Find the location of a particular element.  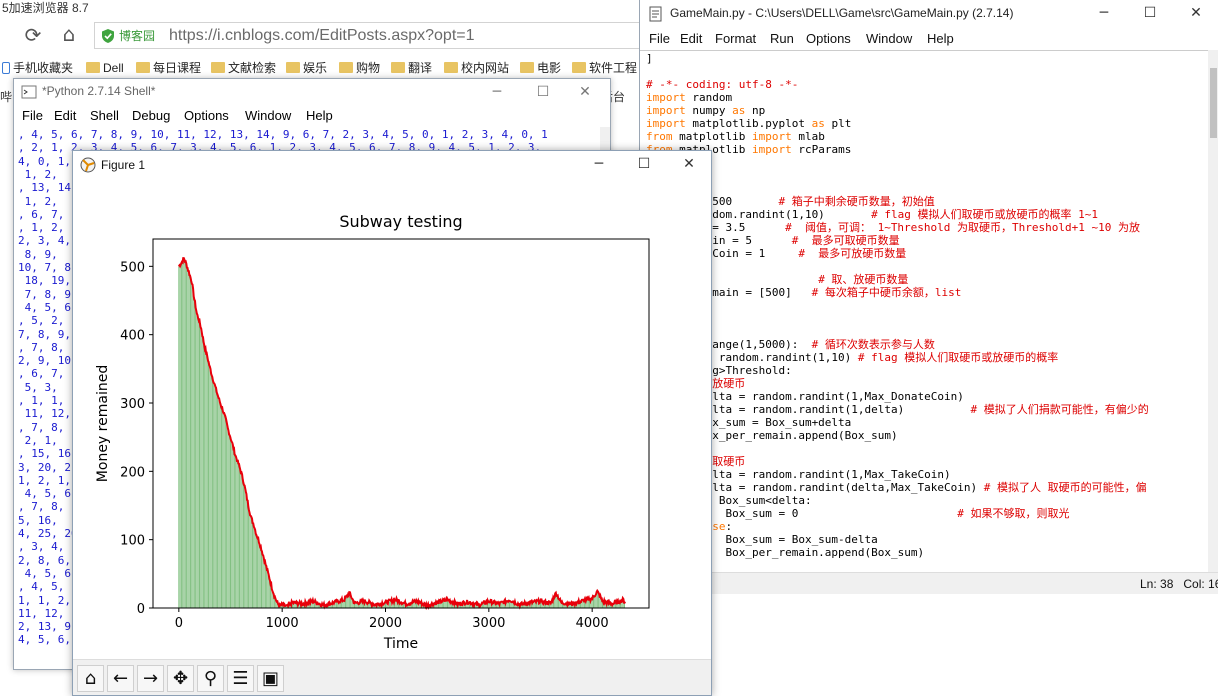

figure-titlebar: Figure 1 ─ ☐ ✕ is located at coordinates (392, 165).